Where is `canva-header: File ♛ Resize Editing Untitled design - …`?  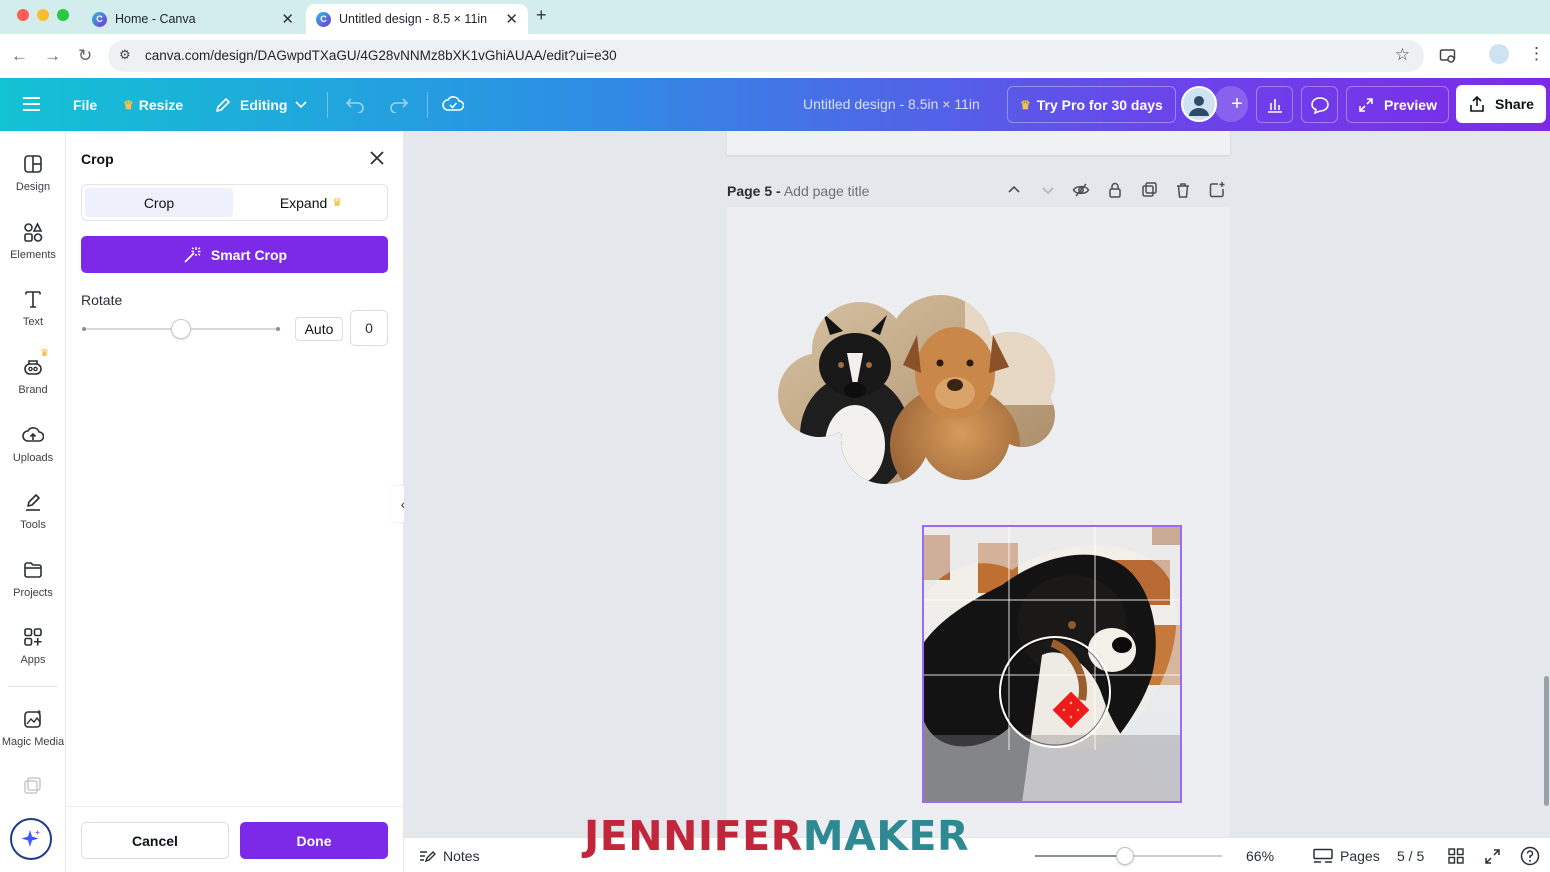 canva-header: File ♛ Resize Editing Untitled design - … is located at coordinates (775, 104).